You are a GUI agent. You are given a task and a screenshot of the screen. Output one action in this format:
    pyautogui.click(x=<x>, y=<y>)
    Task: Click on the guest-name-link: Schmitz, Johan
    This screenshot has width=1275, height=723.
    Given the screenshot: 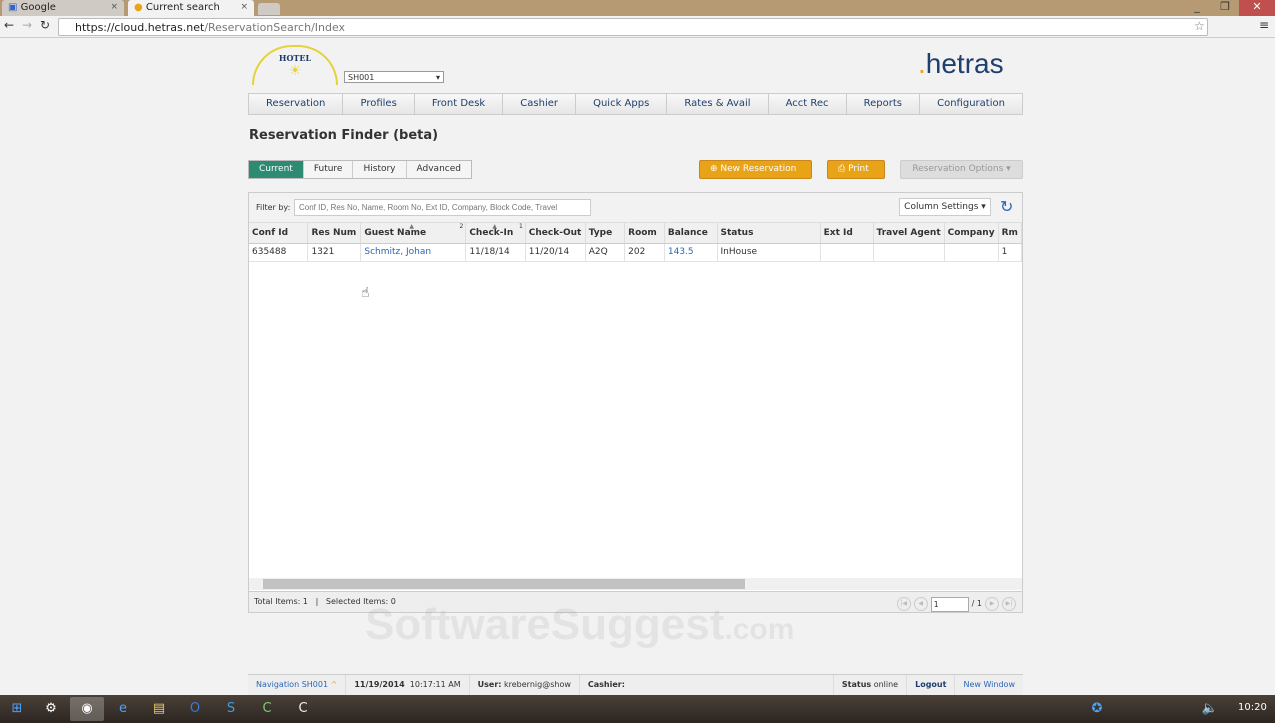 What is the action you would take?
    pyautogui.click(x=413, y=252)
    